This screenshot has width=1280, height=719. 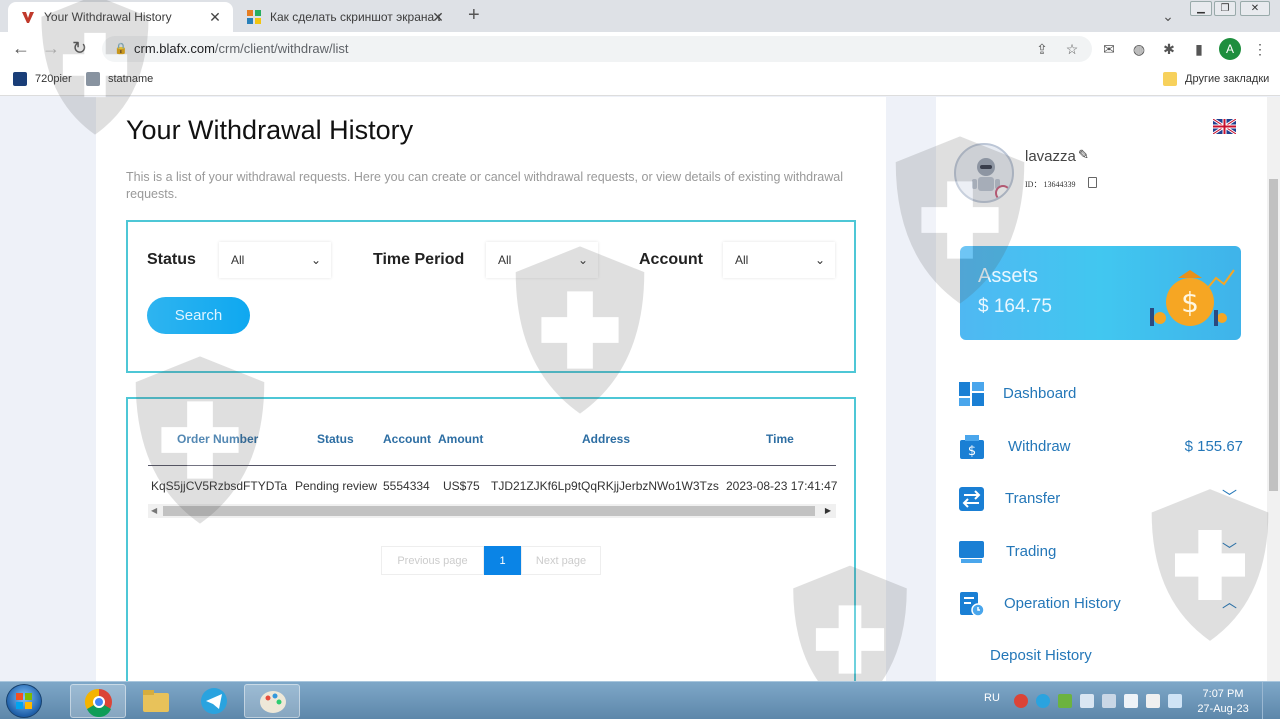 What do you see at coordinates (1015, 306) in the screenshot?
I see `assets-value: $ 164.75` at bounding box center [1015, 306].